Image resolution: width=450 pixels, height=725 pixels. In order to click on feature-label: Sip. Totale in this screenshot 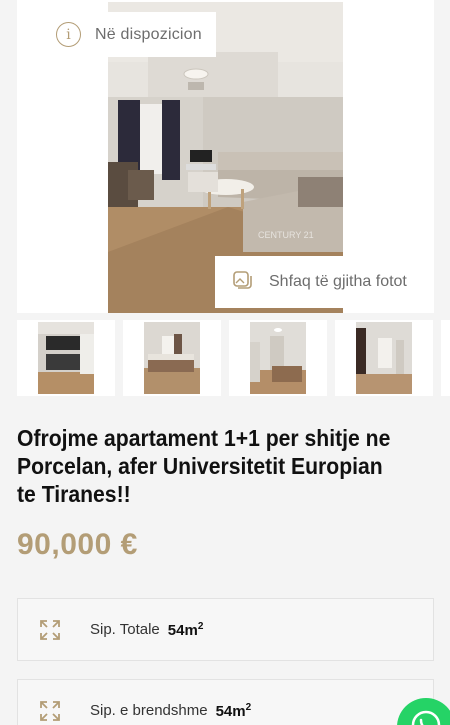, I will do `click(125, 629)`.